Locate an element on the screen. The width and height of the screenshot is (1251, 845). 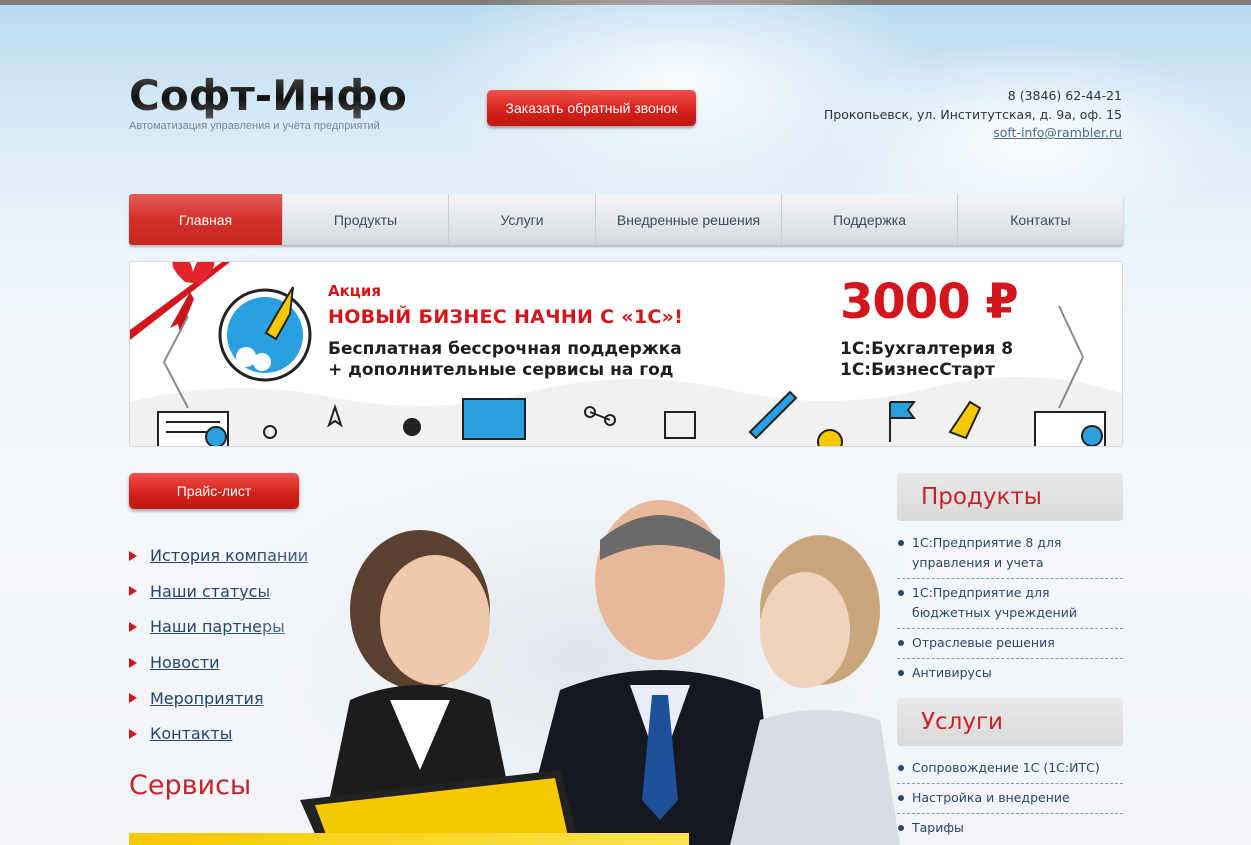
service-link: Настройка и внедрение is located at coordinates (1010, 799).